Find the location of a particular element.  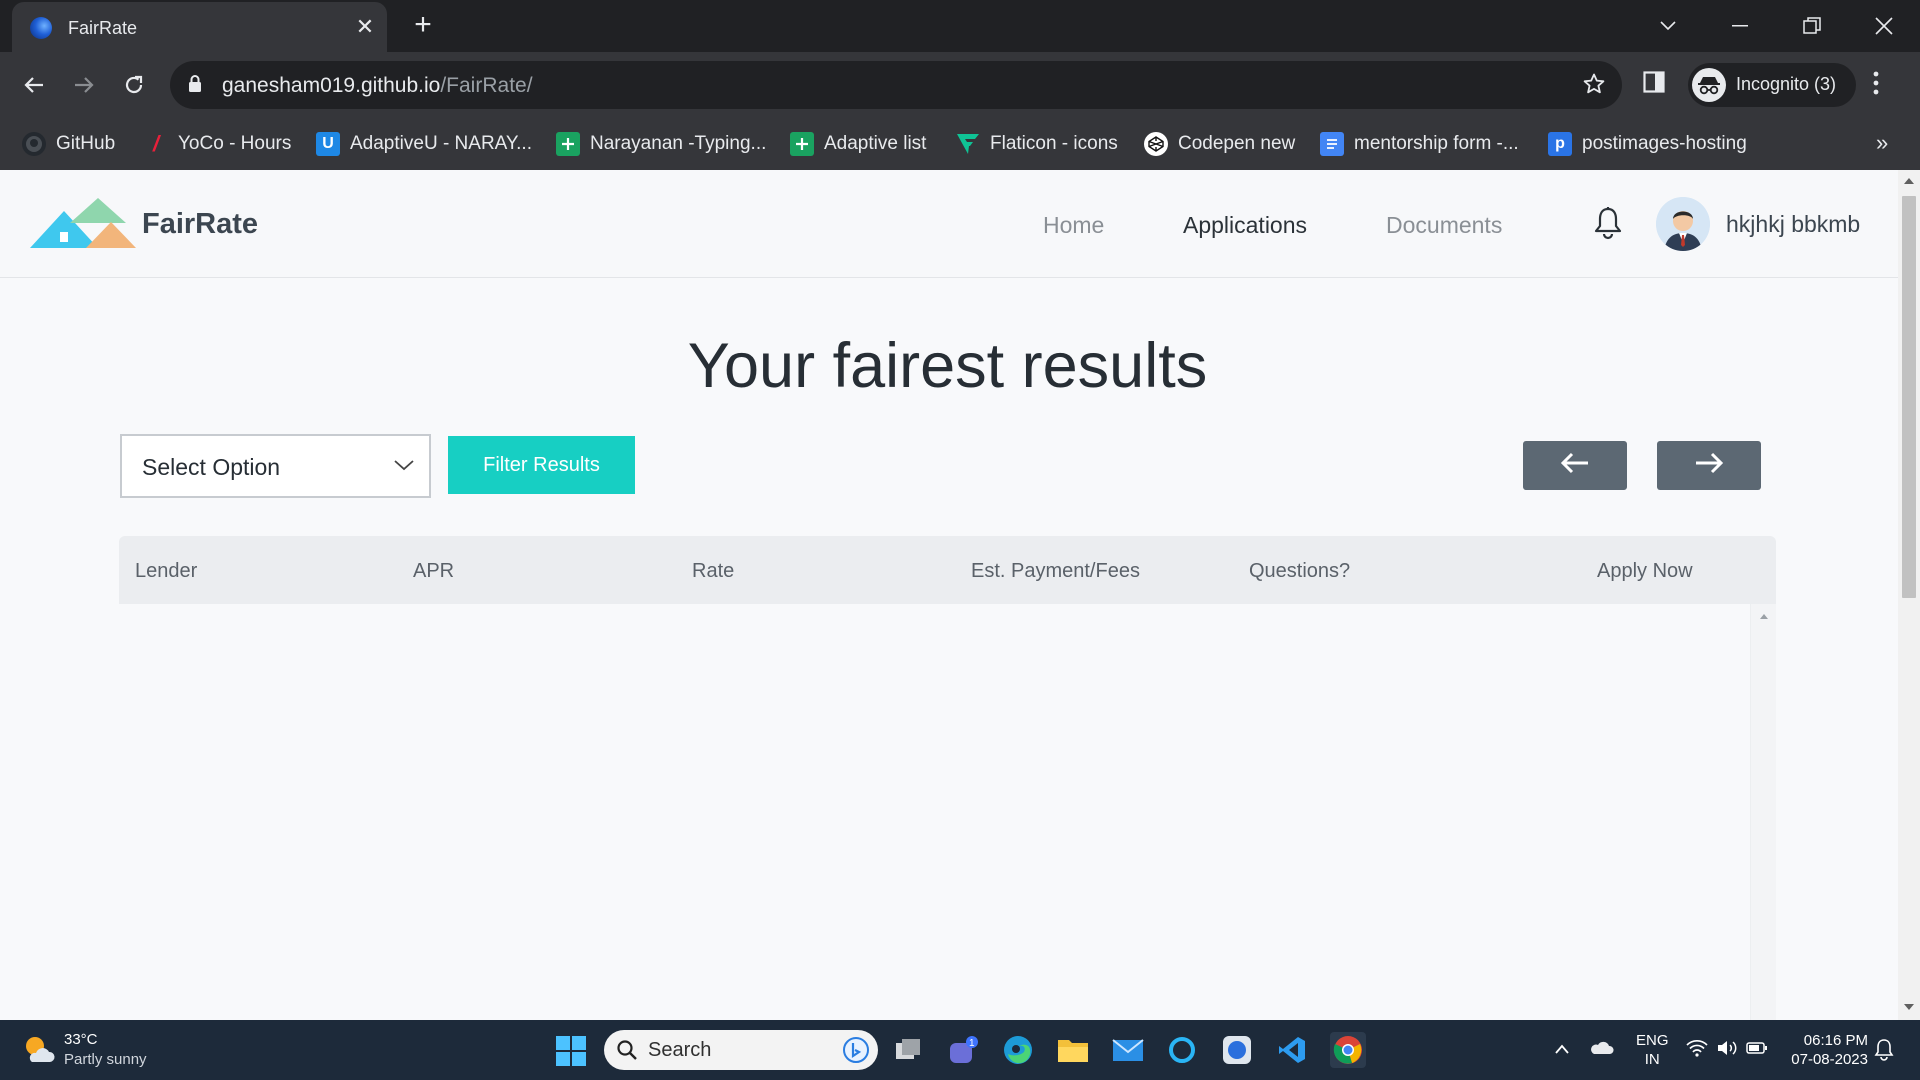

search-placeholder: Search is located at coordinates (680, 1050).